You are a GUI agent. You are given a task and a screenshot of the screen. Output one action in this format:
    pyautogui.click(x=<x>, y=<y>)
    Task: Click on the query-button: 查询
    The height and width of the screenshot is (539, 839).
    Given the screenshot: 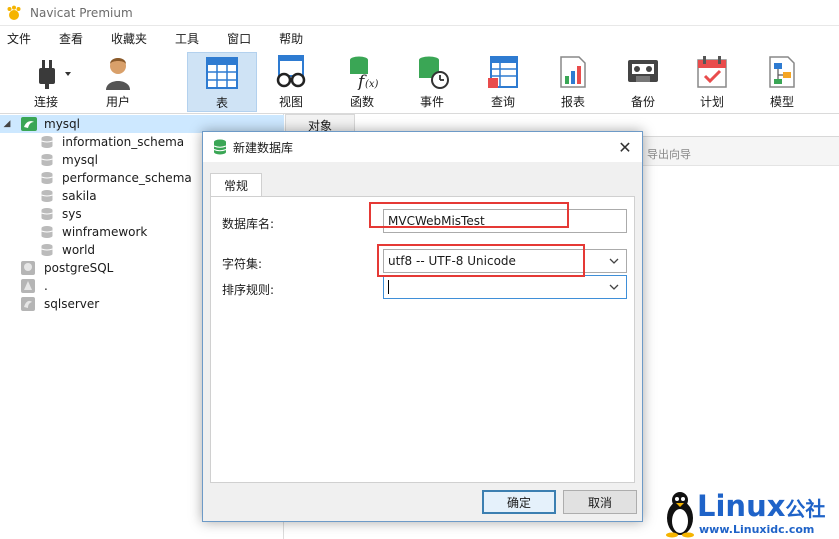 What is the action you would take?
    pyautogui.click(x=503, y=82)
    